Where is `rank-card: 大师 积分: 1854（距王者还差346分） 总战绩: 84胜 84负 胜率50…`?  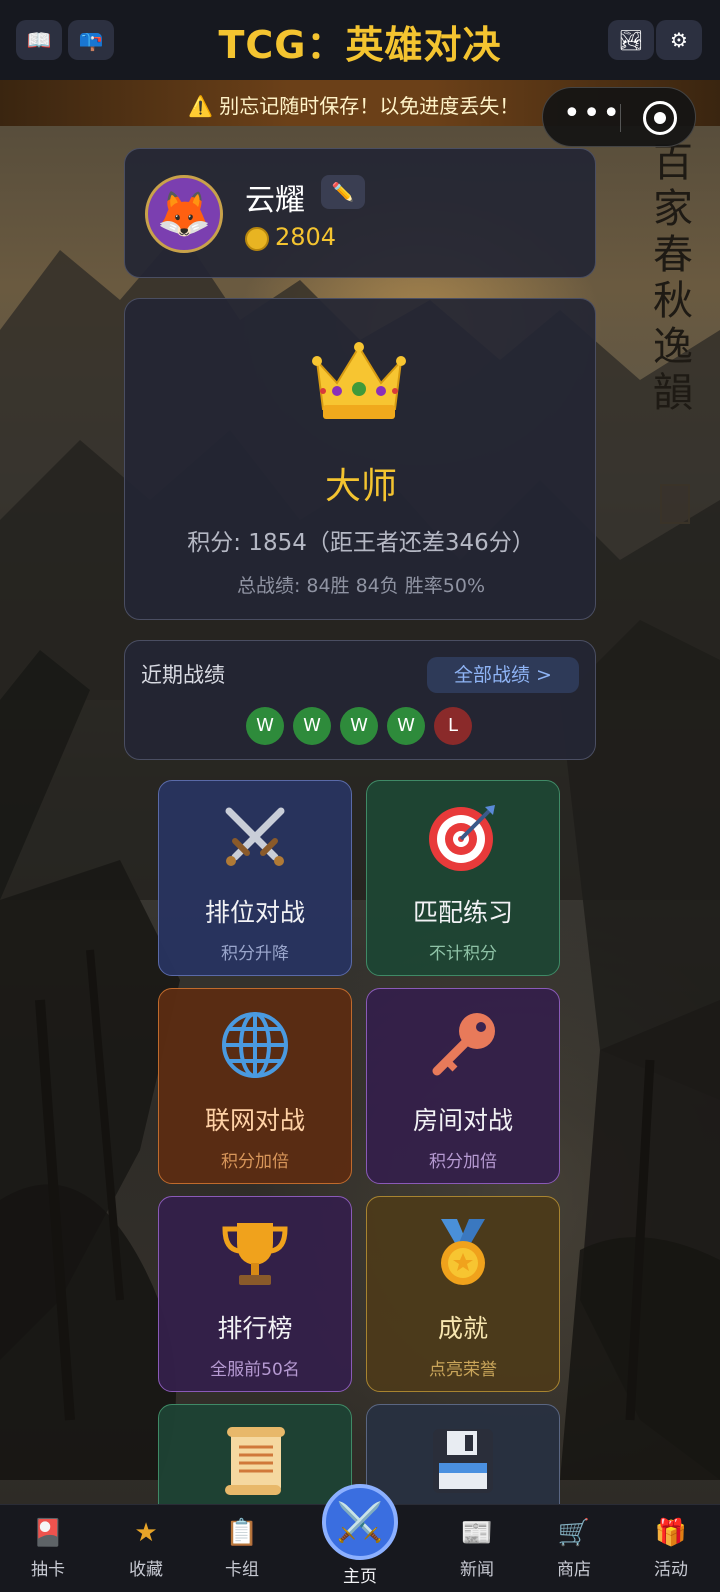
rank-card: 大师 积分: 1854（距王者还差346分） 总战绩: 84胜 84负 胜率50… is located at coordinates (360, 459).